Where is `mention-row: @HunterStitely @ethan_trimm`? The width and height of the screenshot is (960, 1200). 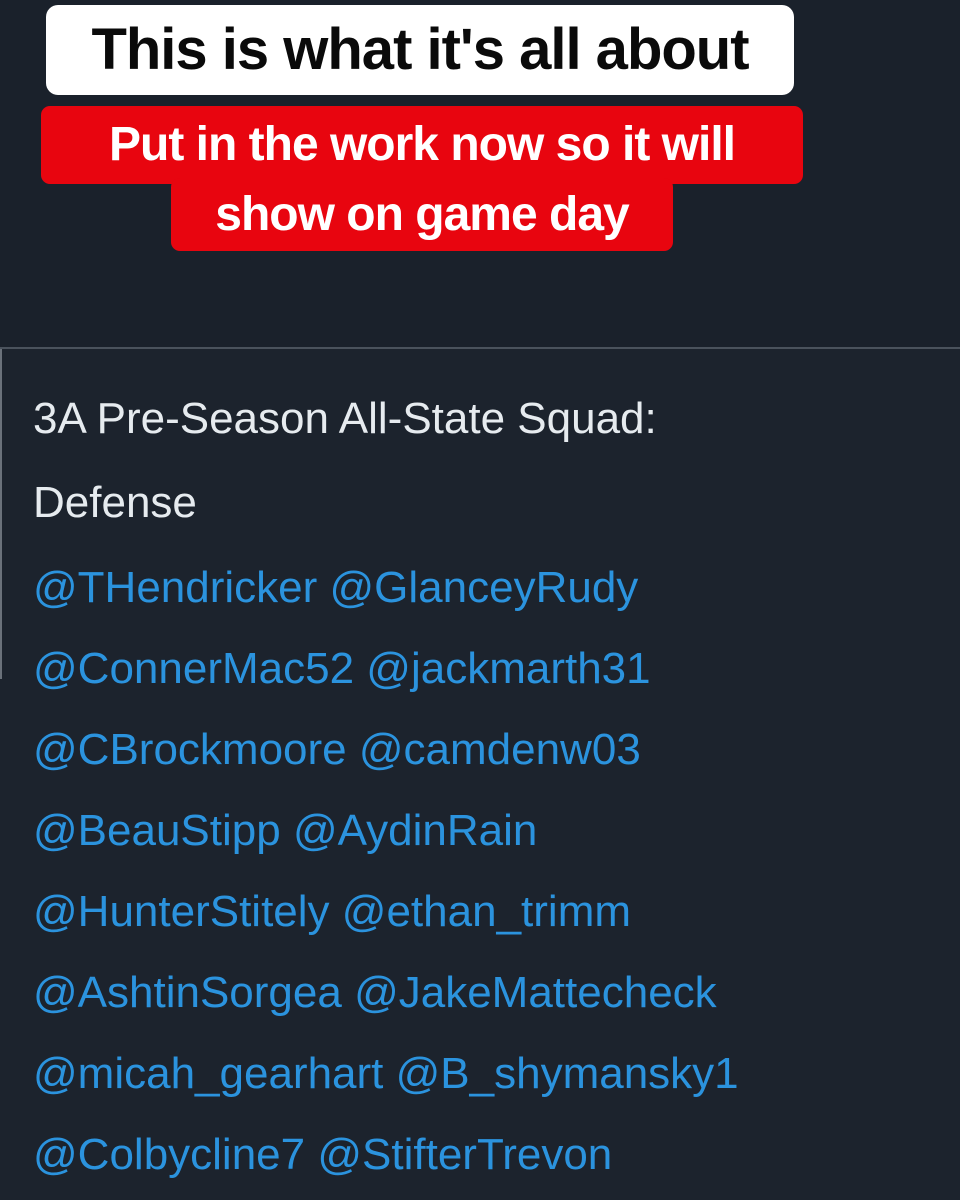 mention-row: @HunterStitely @ethan_trimm is located at coordinates (493, 911).